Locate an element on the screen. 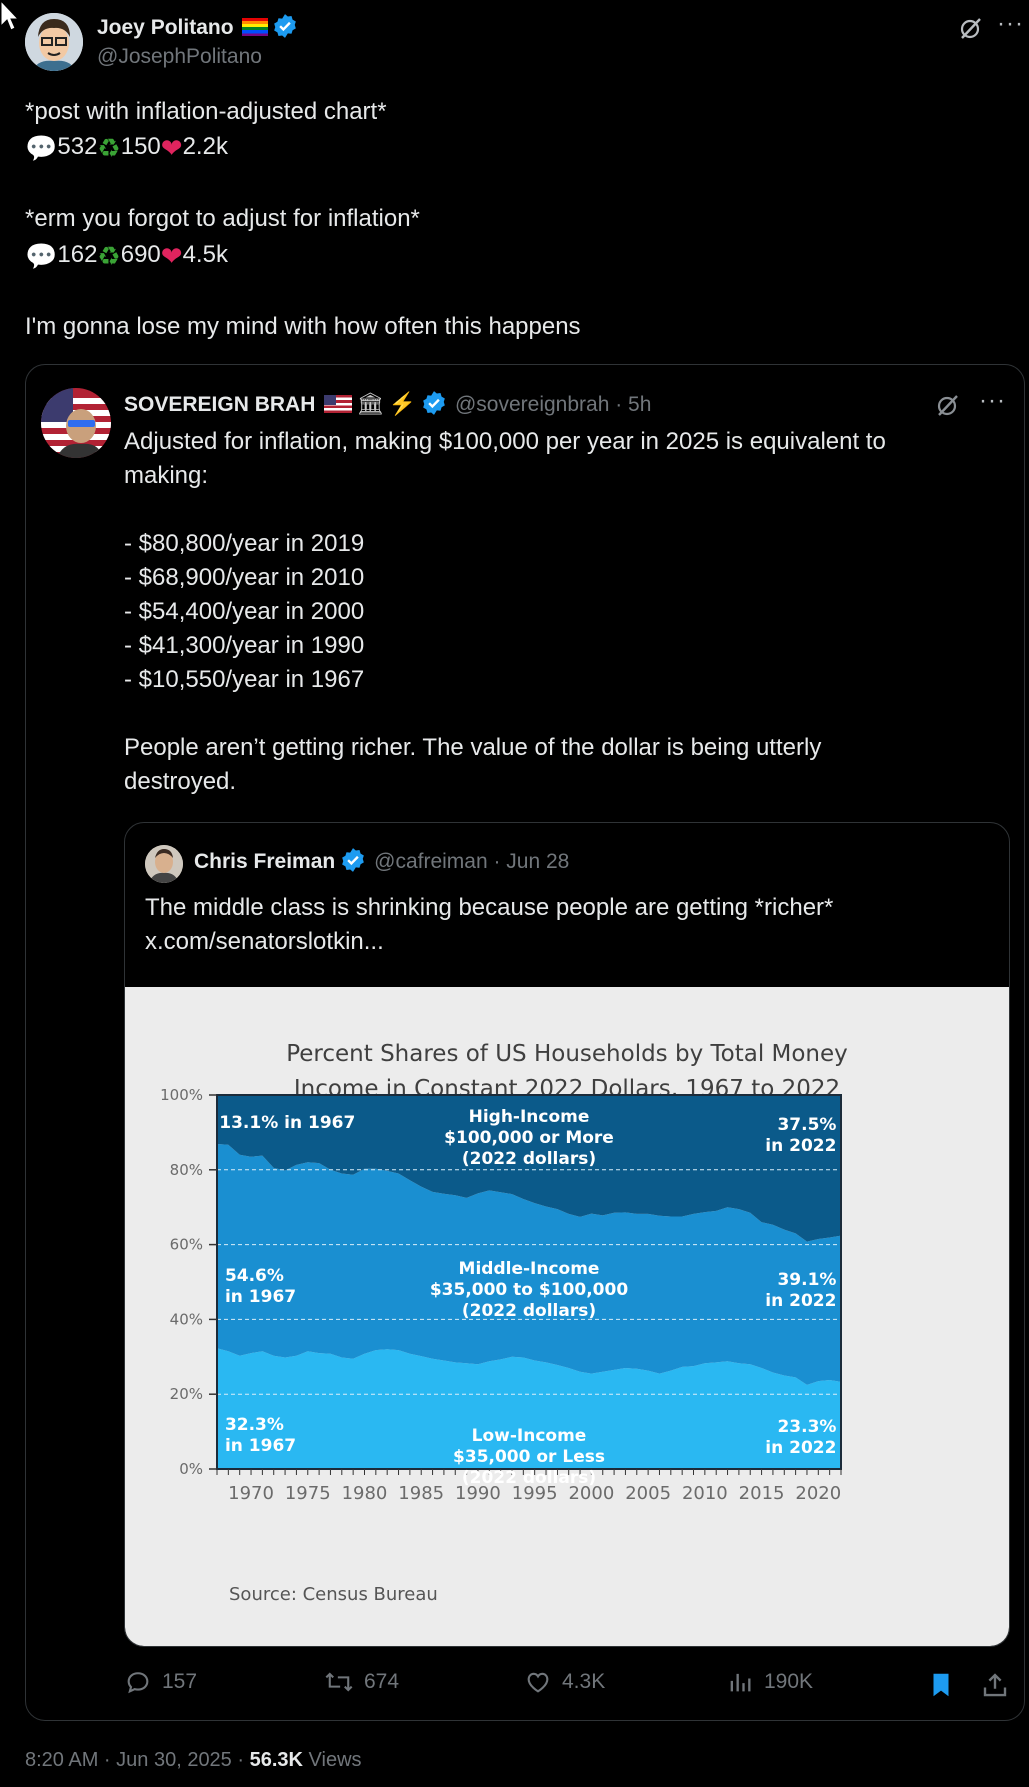 This screenshot has height=1787, width=1029. nested-author-name: Chris Freiman is located at coordinates (264, 861).